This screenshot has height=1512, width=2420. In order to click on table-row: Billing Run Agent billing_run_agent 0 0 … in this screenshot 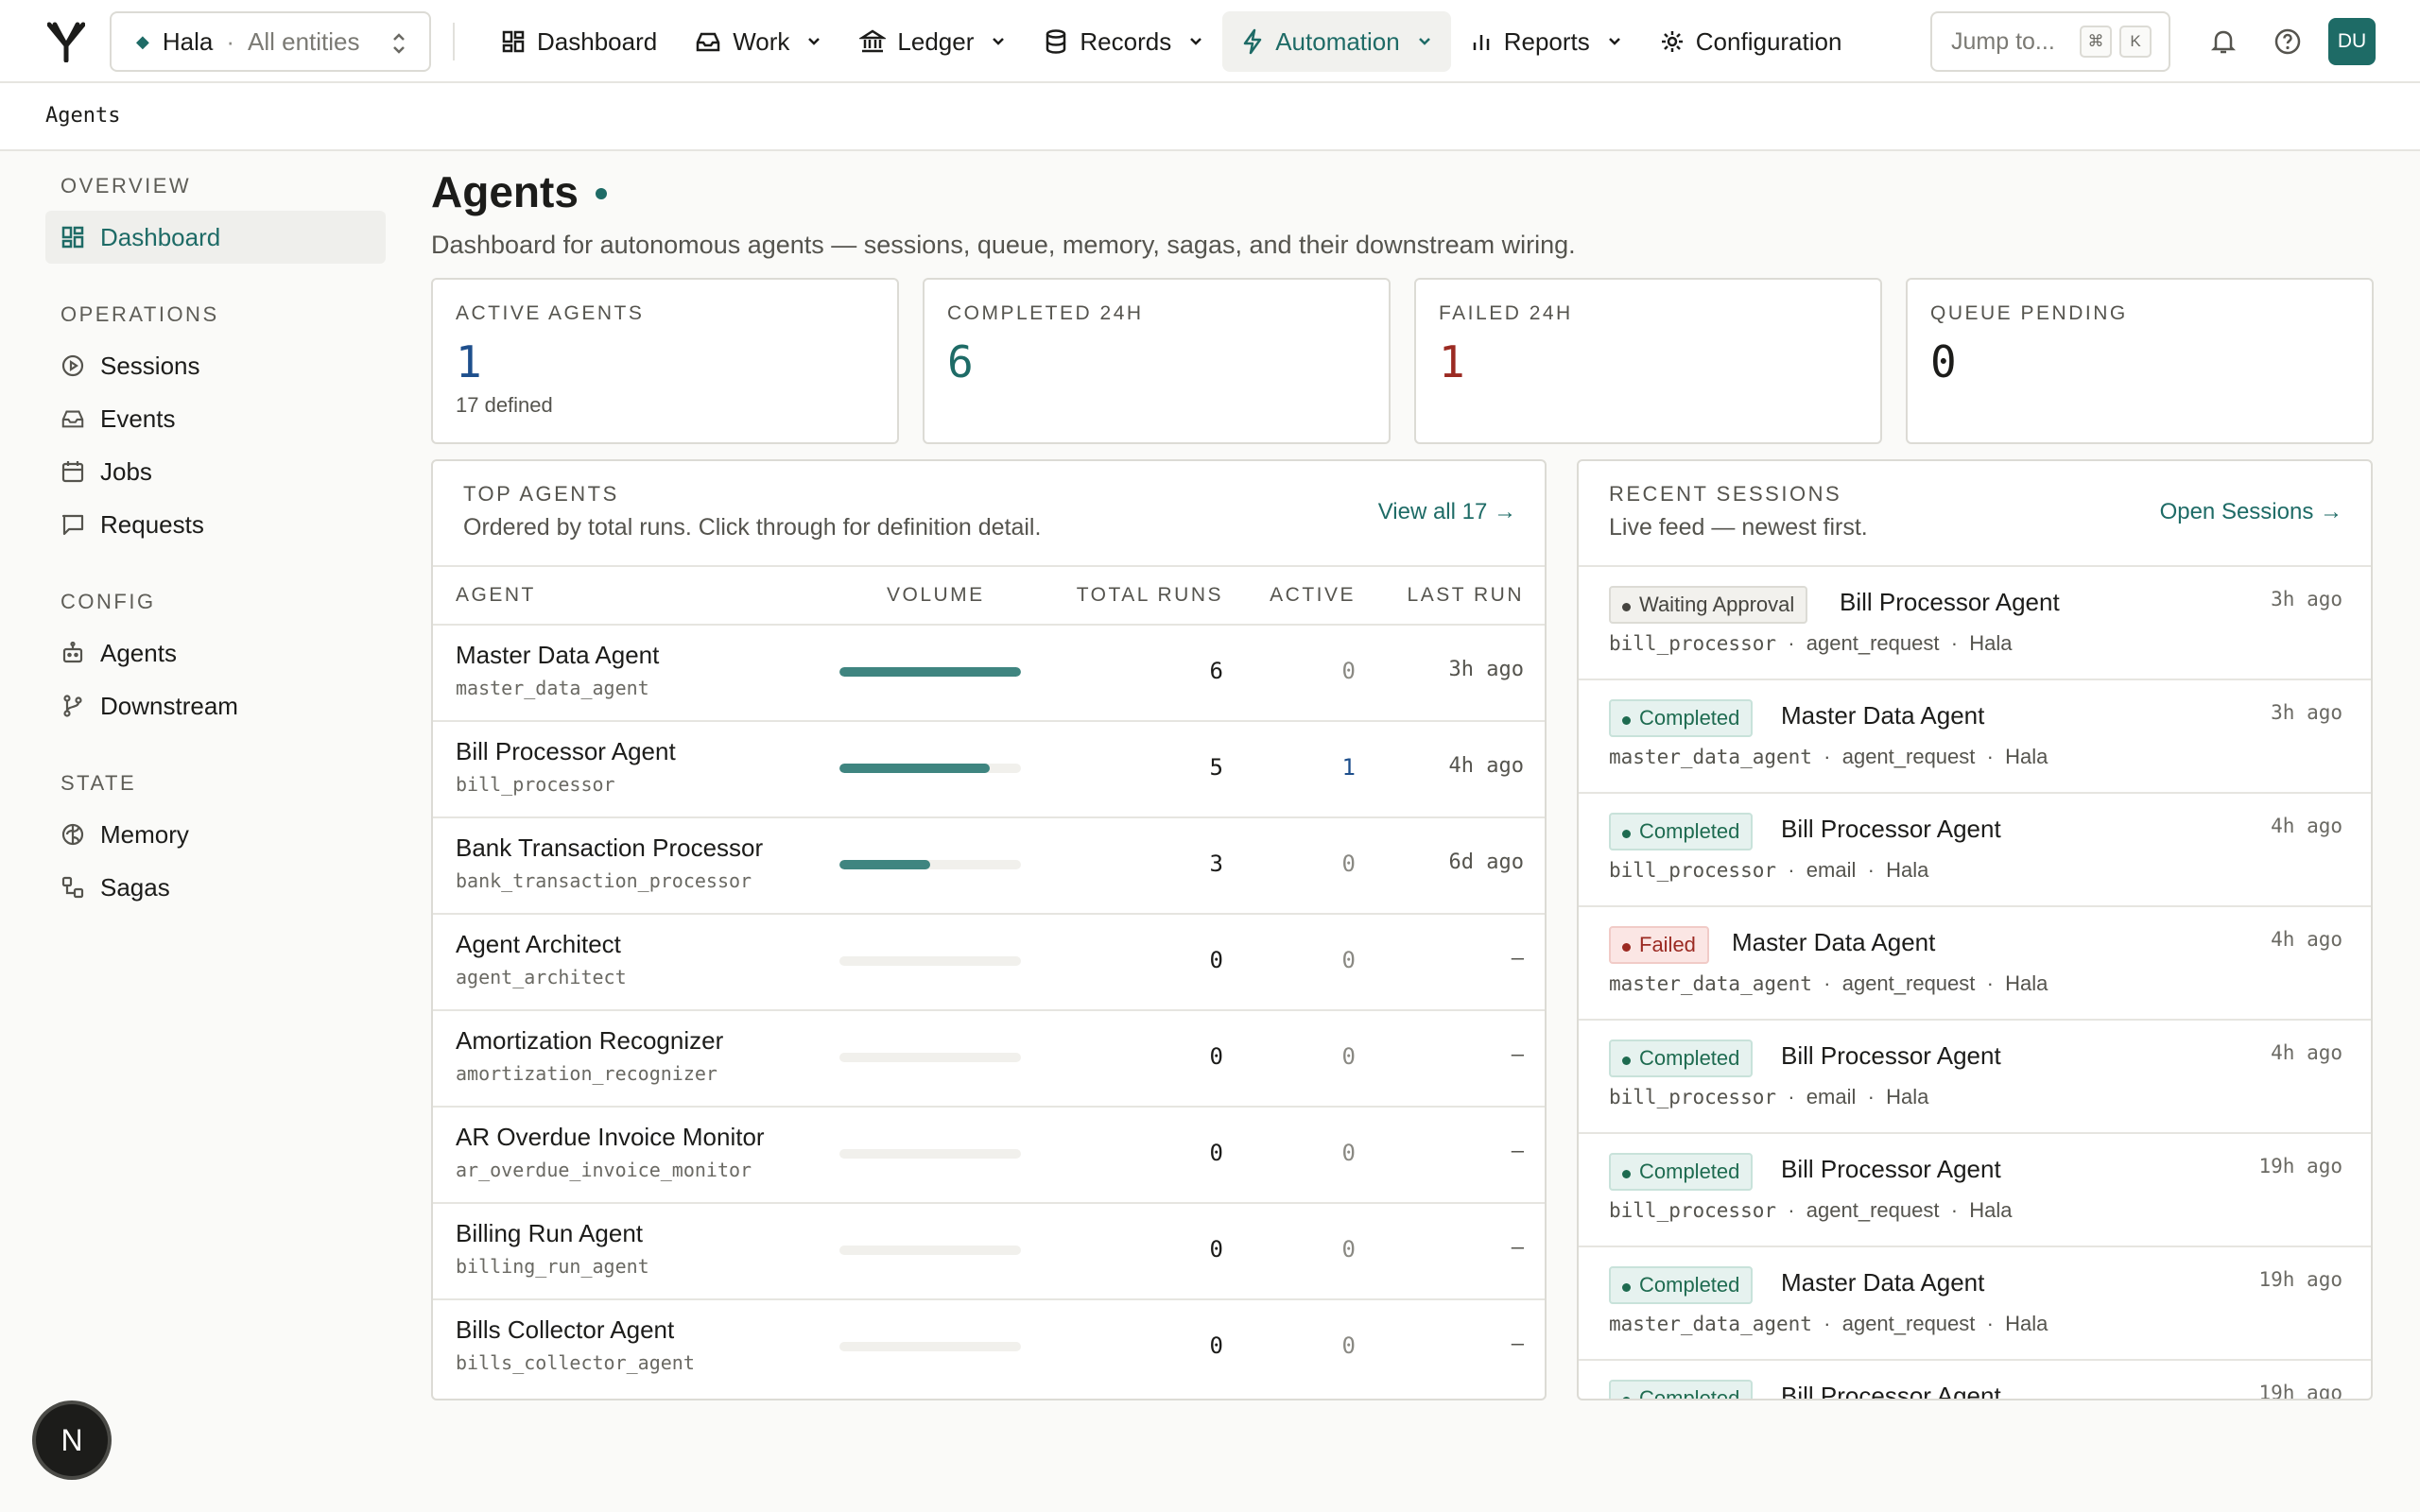, I will do `click(989, 1252)`.